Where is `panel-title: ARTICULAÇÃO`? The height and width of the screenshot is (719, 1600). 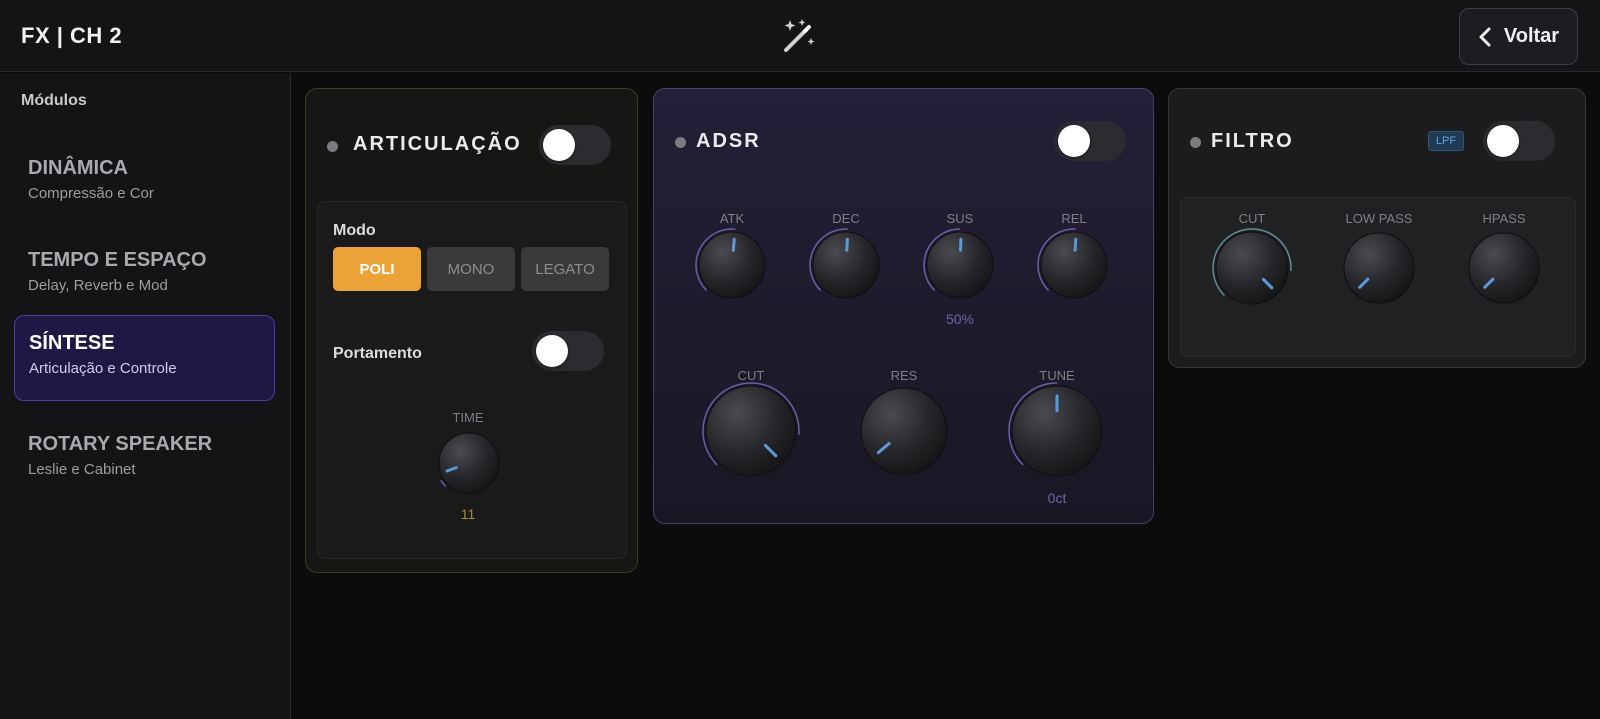 panel-title: ARTICULAÇÃO is located at coordinates (437, 144).